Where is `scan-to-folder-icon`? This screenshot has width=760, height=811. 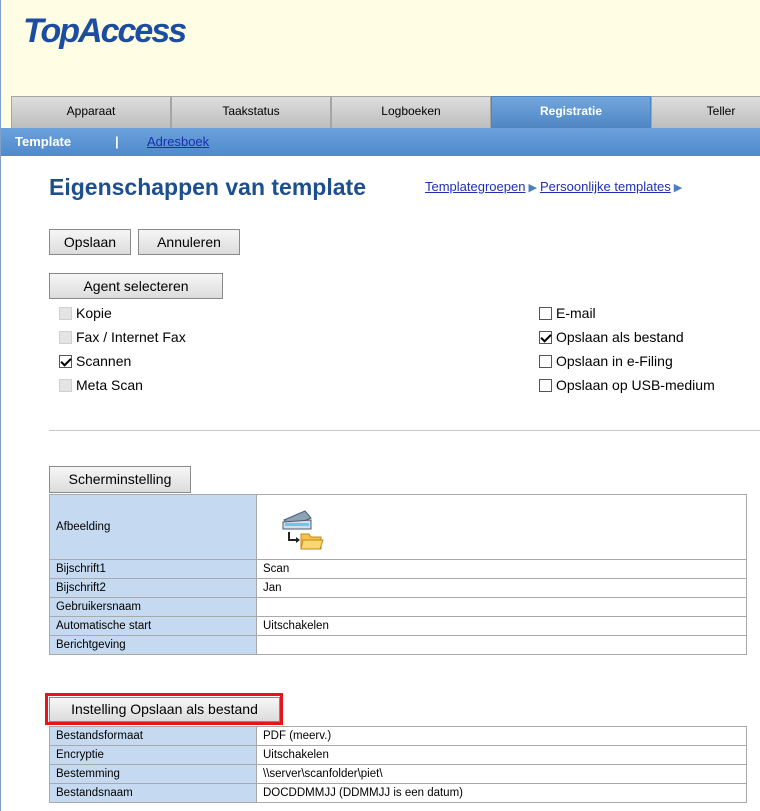
scan-to-folder-icon is located at coordinates (303, 530).